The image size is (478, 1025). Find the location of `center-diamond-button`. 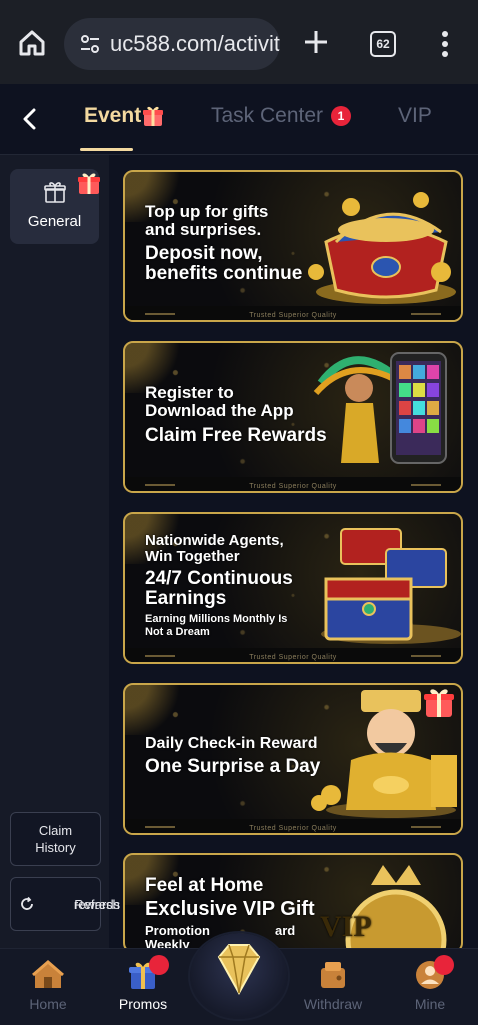

center-diamond-button is located at coordinates (239, 976).